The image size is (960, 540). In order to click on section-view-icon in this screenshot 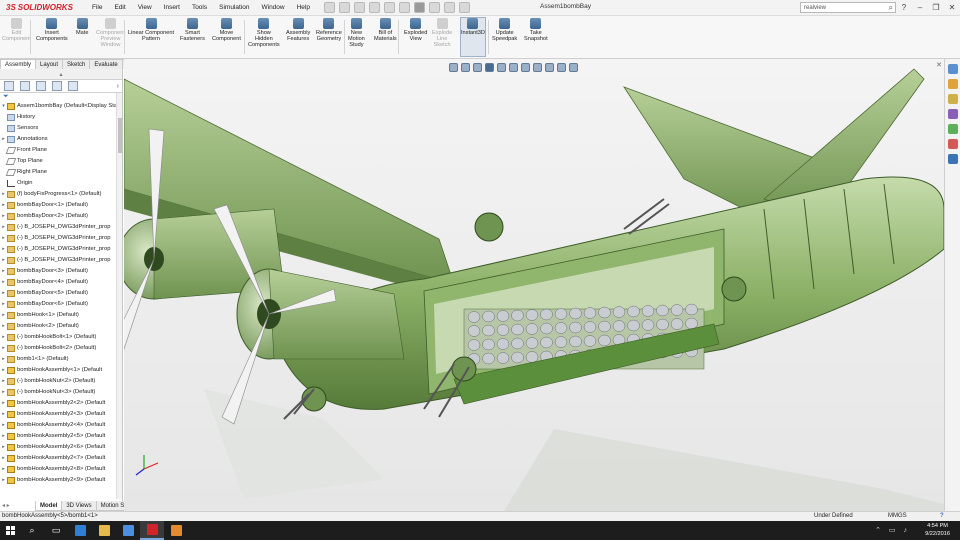, I will do `click(489, 67)`.